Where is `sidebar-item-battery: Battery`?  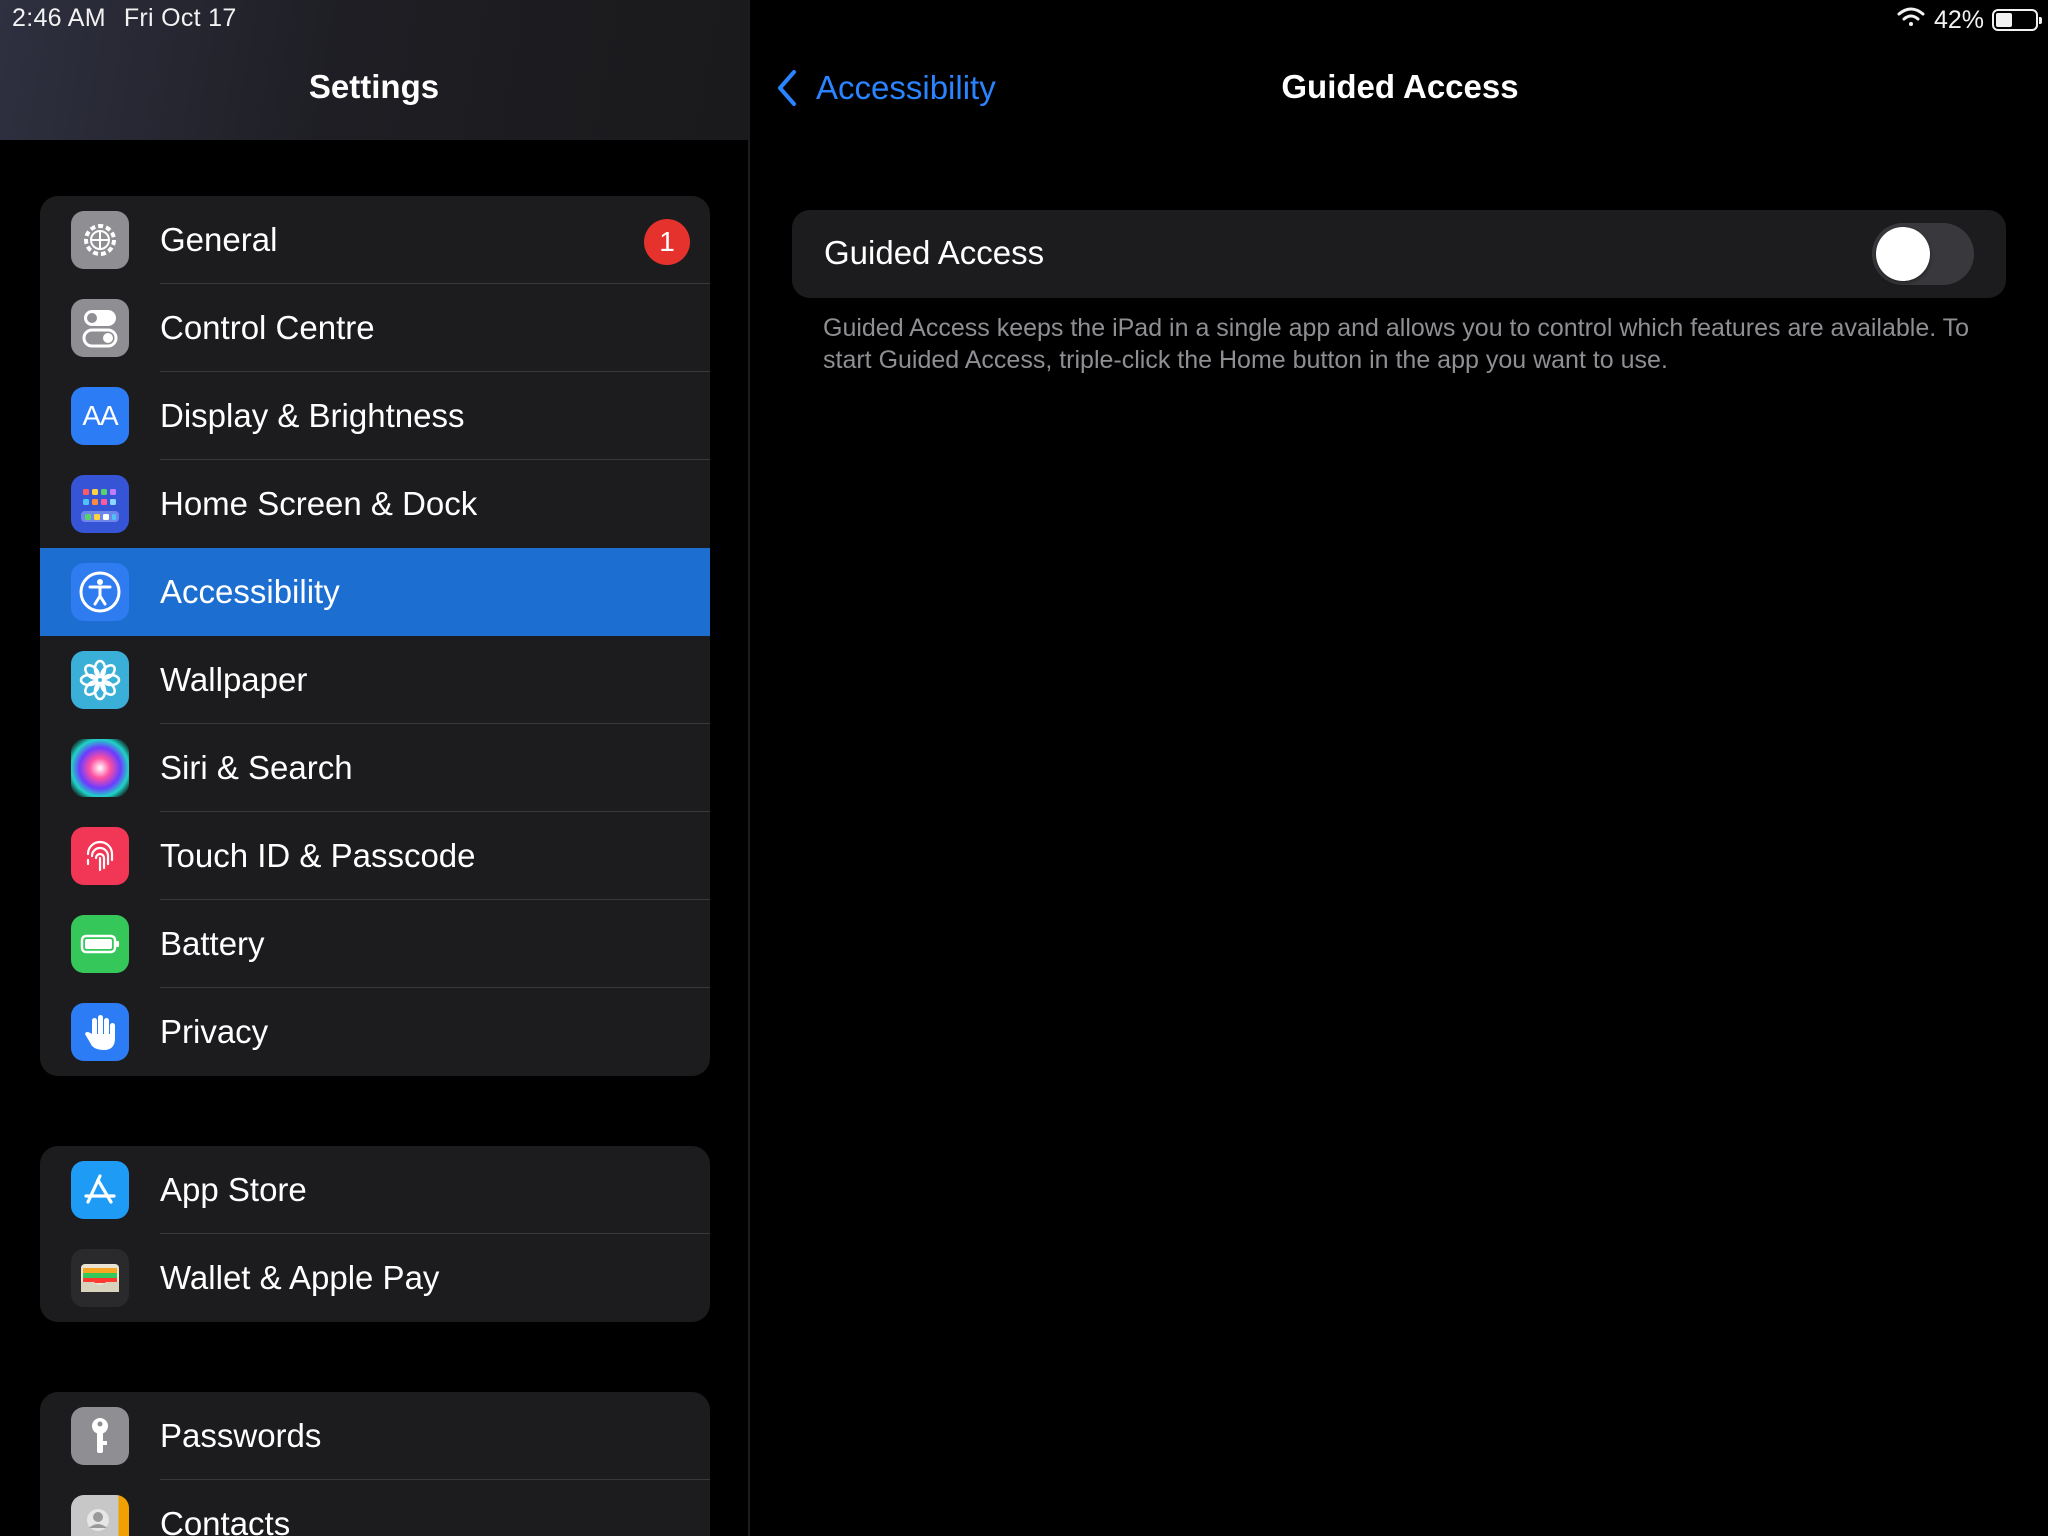 sidebar-item-battery: Battery is located at coordinates (375, 944).